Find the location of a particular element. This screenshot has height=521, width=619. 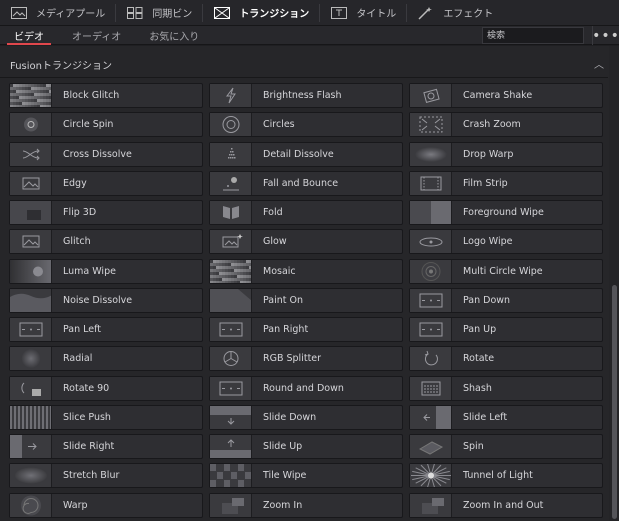

transition-name: Warp is located at coordinates (75, 505).